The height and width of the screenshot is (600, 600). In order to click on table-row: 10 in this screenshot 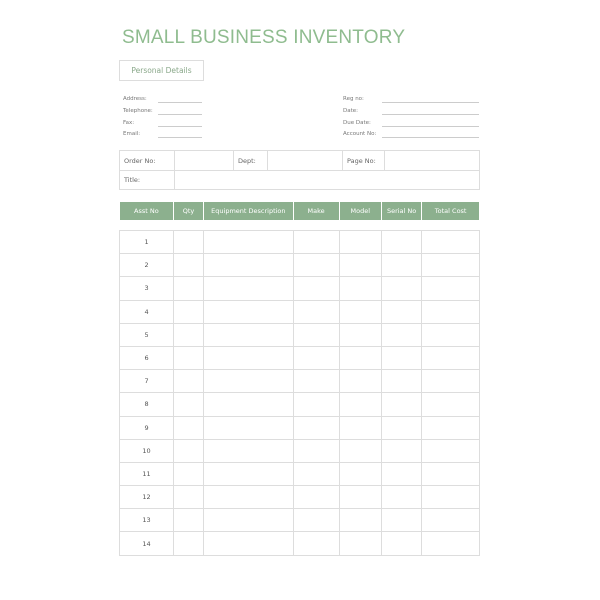, I will do `click(299, 450)`.